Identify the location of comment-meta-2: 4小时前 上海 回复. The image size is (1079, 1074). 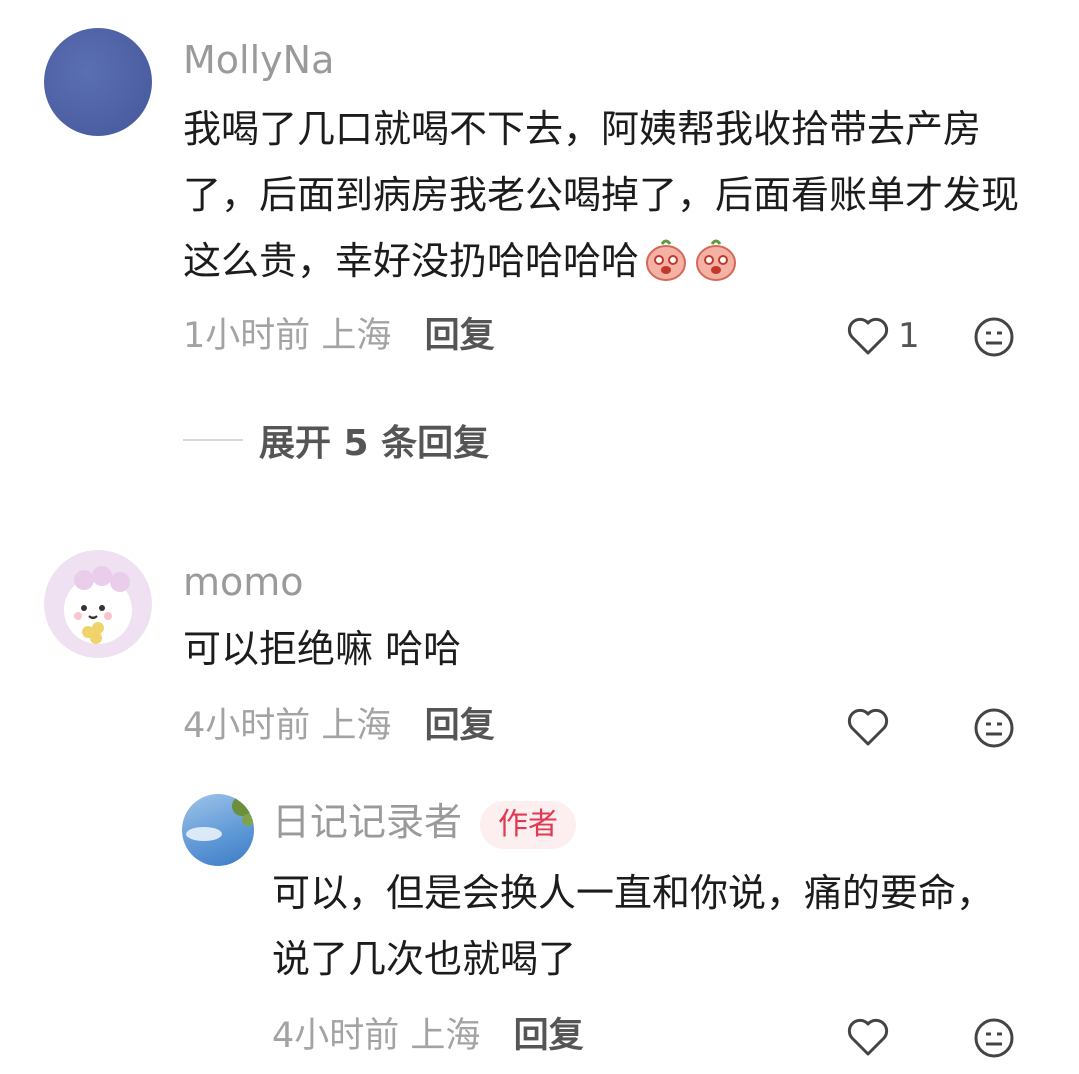
(339, 726).